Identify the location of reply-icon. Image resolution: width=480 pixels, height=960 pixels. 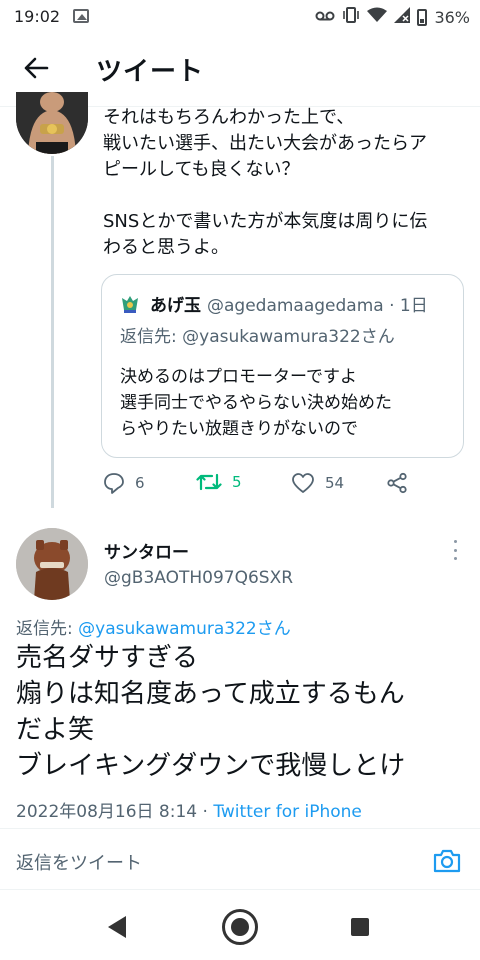
(114, 483).